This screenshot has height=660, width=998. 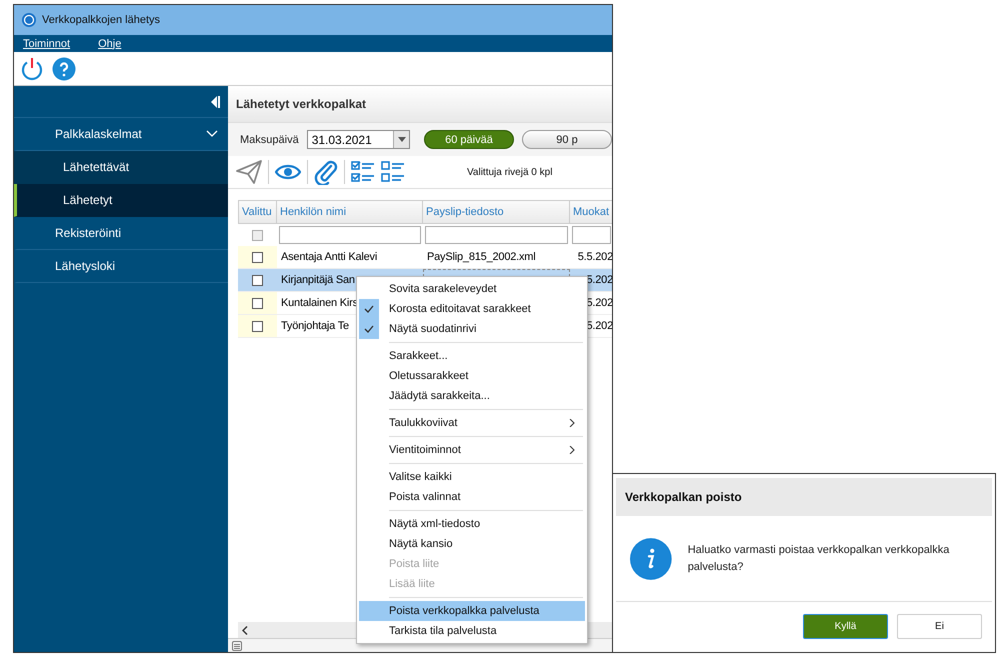 What do you see at coordinates (819, 558) in the screenshot?
I see `dialog-message: Haluatko varmasti poistaa verkkopalkan verkkopalkka palvelusta?` at bounding box center [819, 558].